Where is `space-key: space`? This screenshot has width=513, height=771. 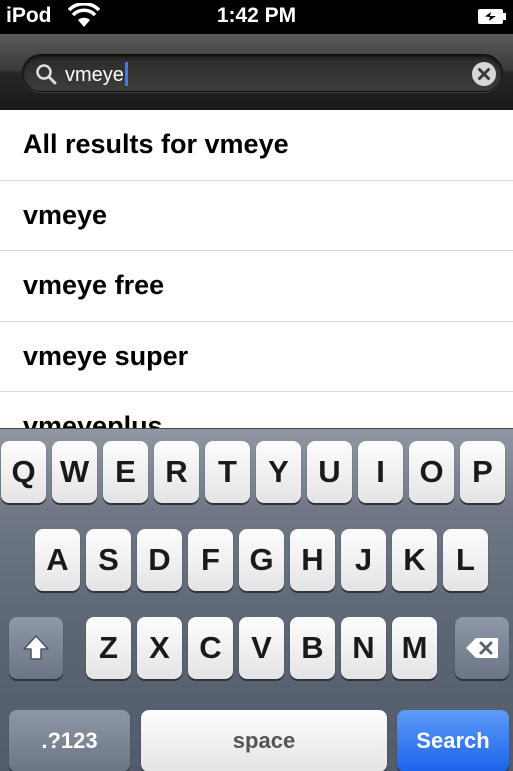
space-key: space is located at coordinates (264, 740).